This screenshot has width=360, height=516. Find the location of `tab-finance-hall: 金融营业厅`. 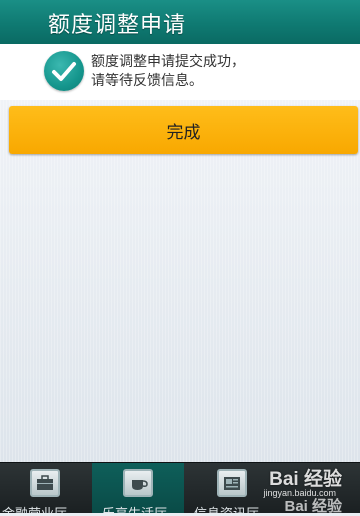

tab-finance-hall: 金融营业厅 is located at coordinates (45, 488).